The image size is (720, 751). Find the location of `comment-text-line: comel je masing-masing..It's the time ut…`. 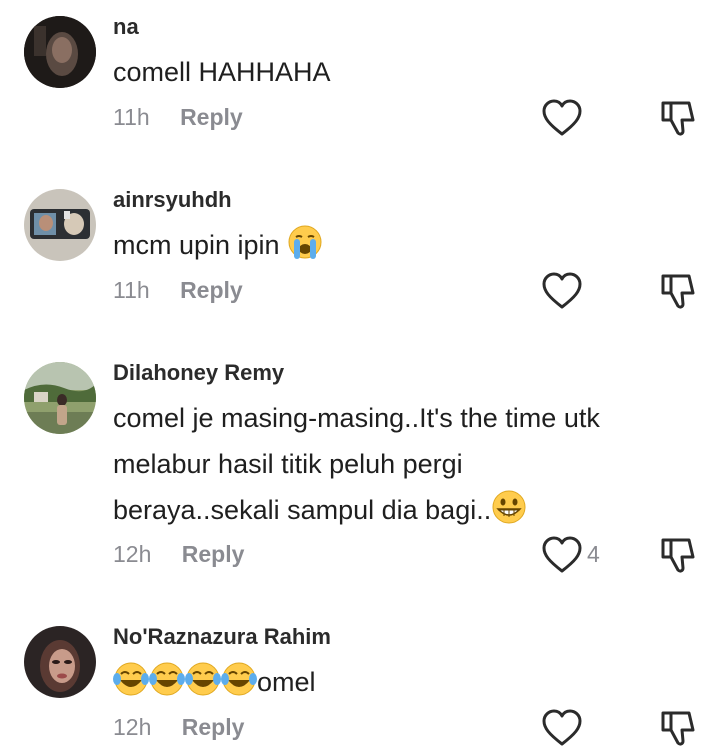

comment-text-line: comel je masing-masing..It's the time ut… is located at coordinates (356, 418).